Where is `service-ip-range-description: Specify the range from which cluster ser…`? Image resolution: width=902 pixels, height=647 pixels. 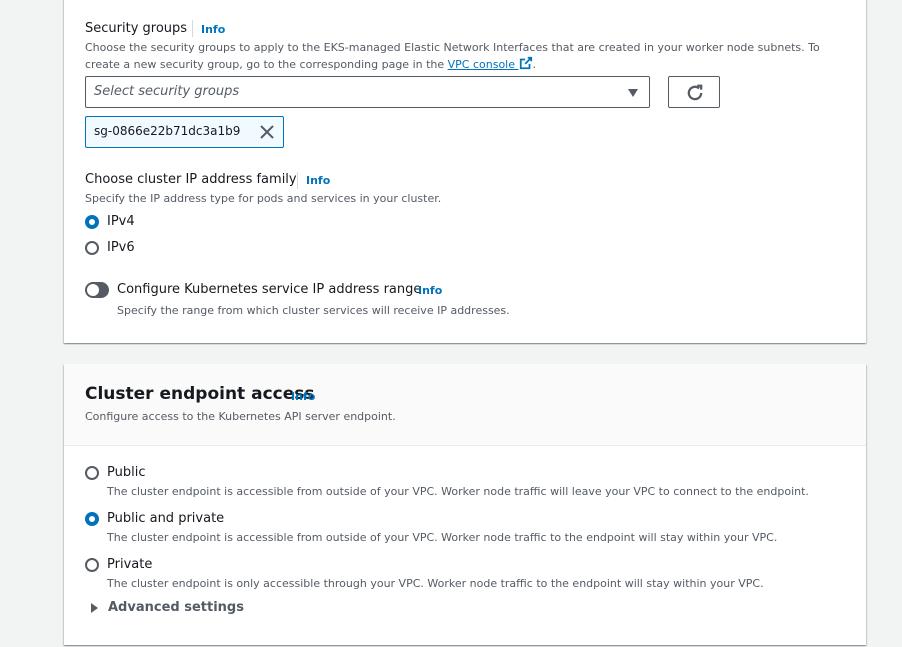
service-ip-range-description: Specify the range from which cluster ser… is located at coordinates (313, 310).